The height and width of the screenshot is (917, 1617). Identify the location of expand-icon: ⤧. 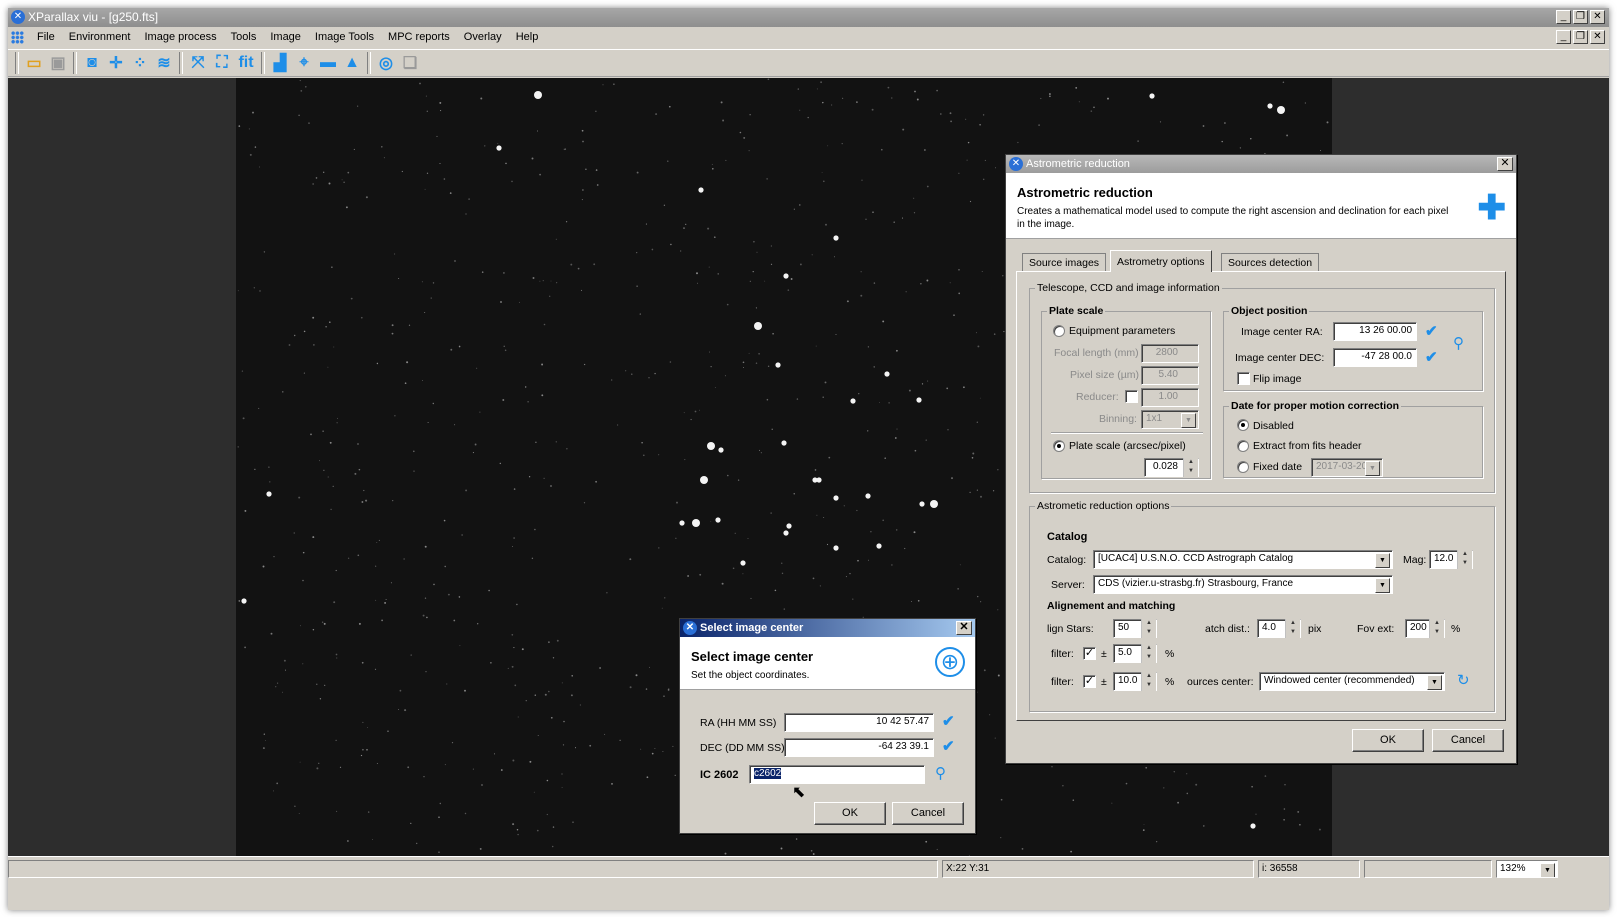
(198, 63).